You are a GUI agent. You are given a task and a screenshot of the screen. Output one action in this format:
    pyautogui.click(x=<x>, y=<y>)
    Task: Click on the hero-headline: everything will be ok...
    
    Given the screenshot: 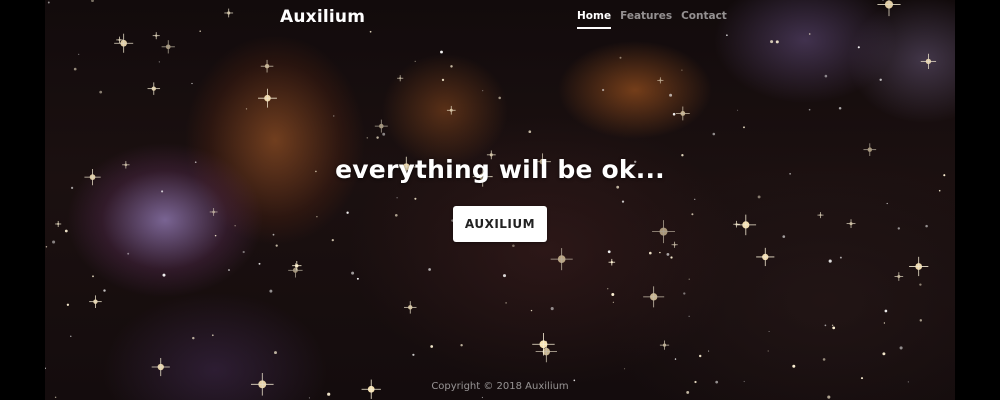 What is the action you would take?
    pyautogui.click(x=500, y=169)
    